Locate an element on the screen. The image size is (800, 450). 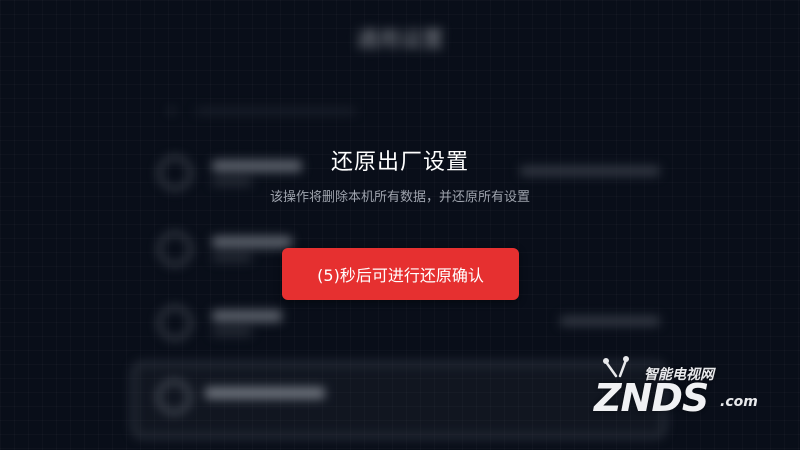
dialog-description: 该操作将删除本机所有数据，并还原所有设置 is located at coordinates (399, 197).